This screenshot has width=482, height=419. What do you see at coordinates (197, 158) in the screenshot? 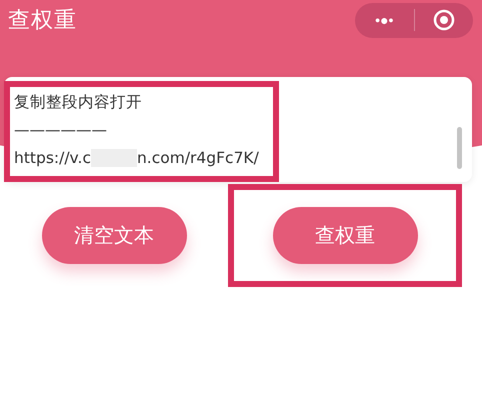
I see `url-text: n.com/r4gFc7K/` at bounding box center [197, 158].